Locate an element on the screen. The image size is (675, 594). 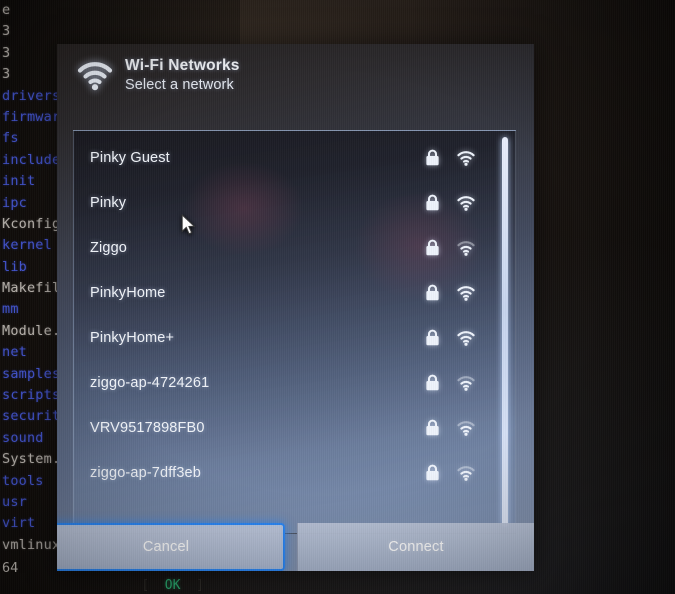
connect-button: Connect is located at coordinates (415, 547).